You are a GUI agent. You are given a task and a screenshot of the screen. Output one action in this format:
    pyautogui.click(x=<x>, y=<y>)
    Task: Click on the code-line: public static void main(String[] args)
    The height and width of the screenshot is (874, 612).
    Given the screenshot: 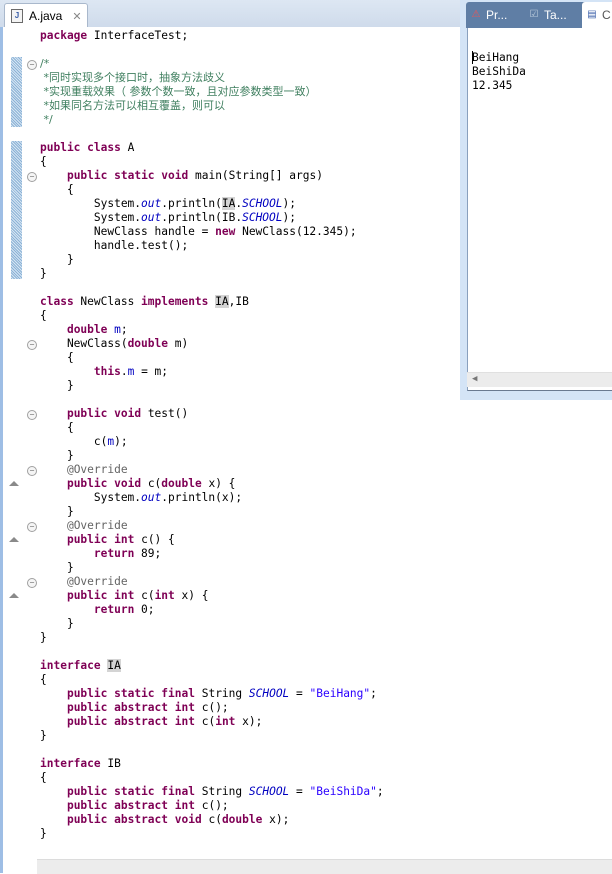 What is the action you would take?
    pyautogui.click(x=194, y=175)
    